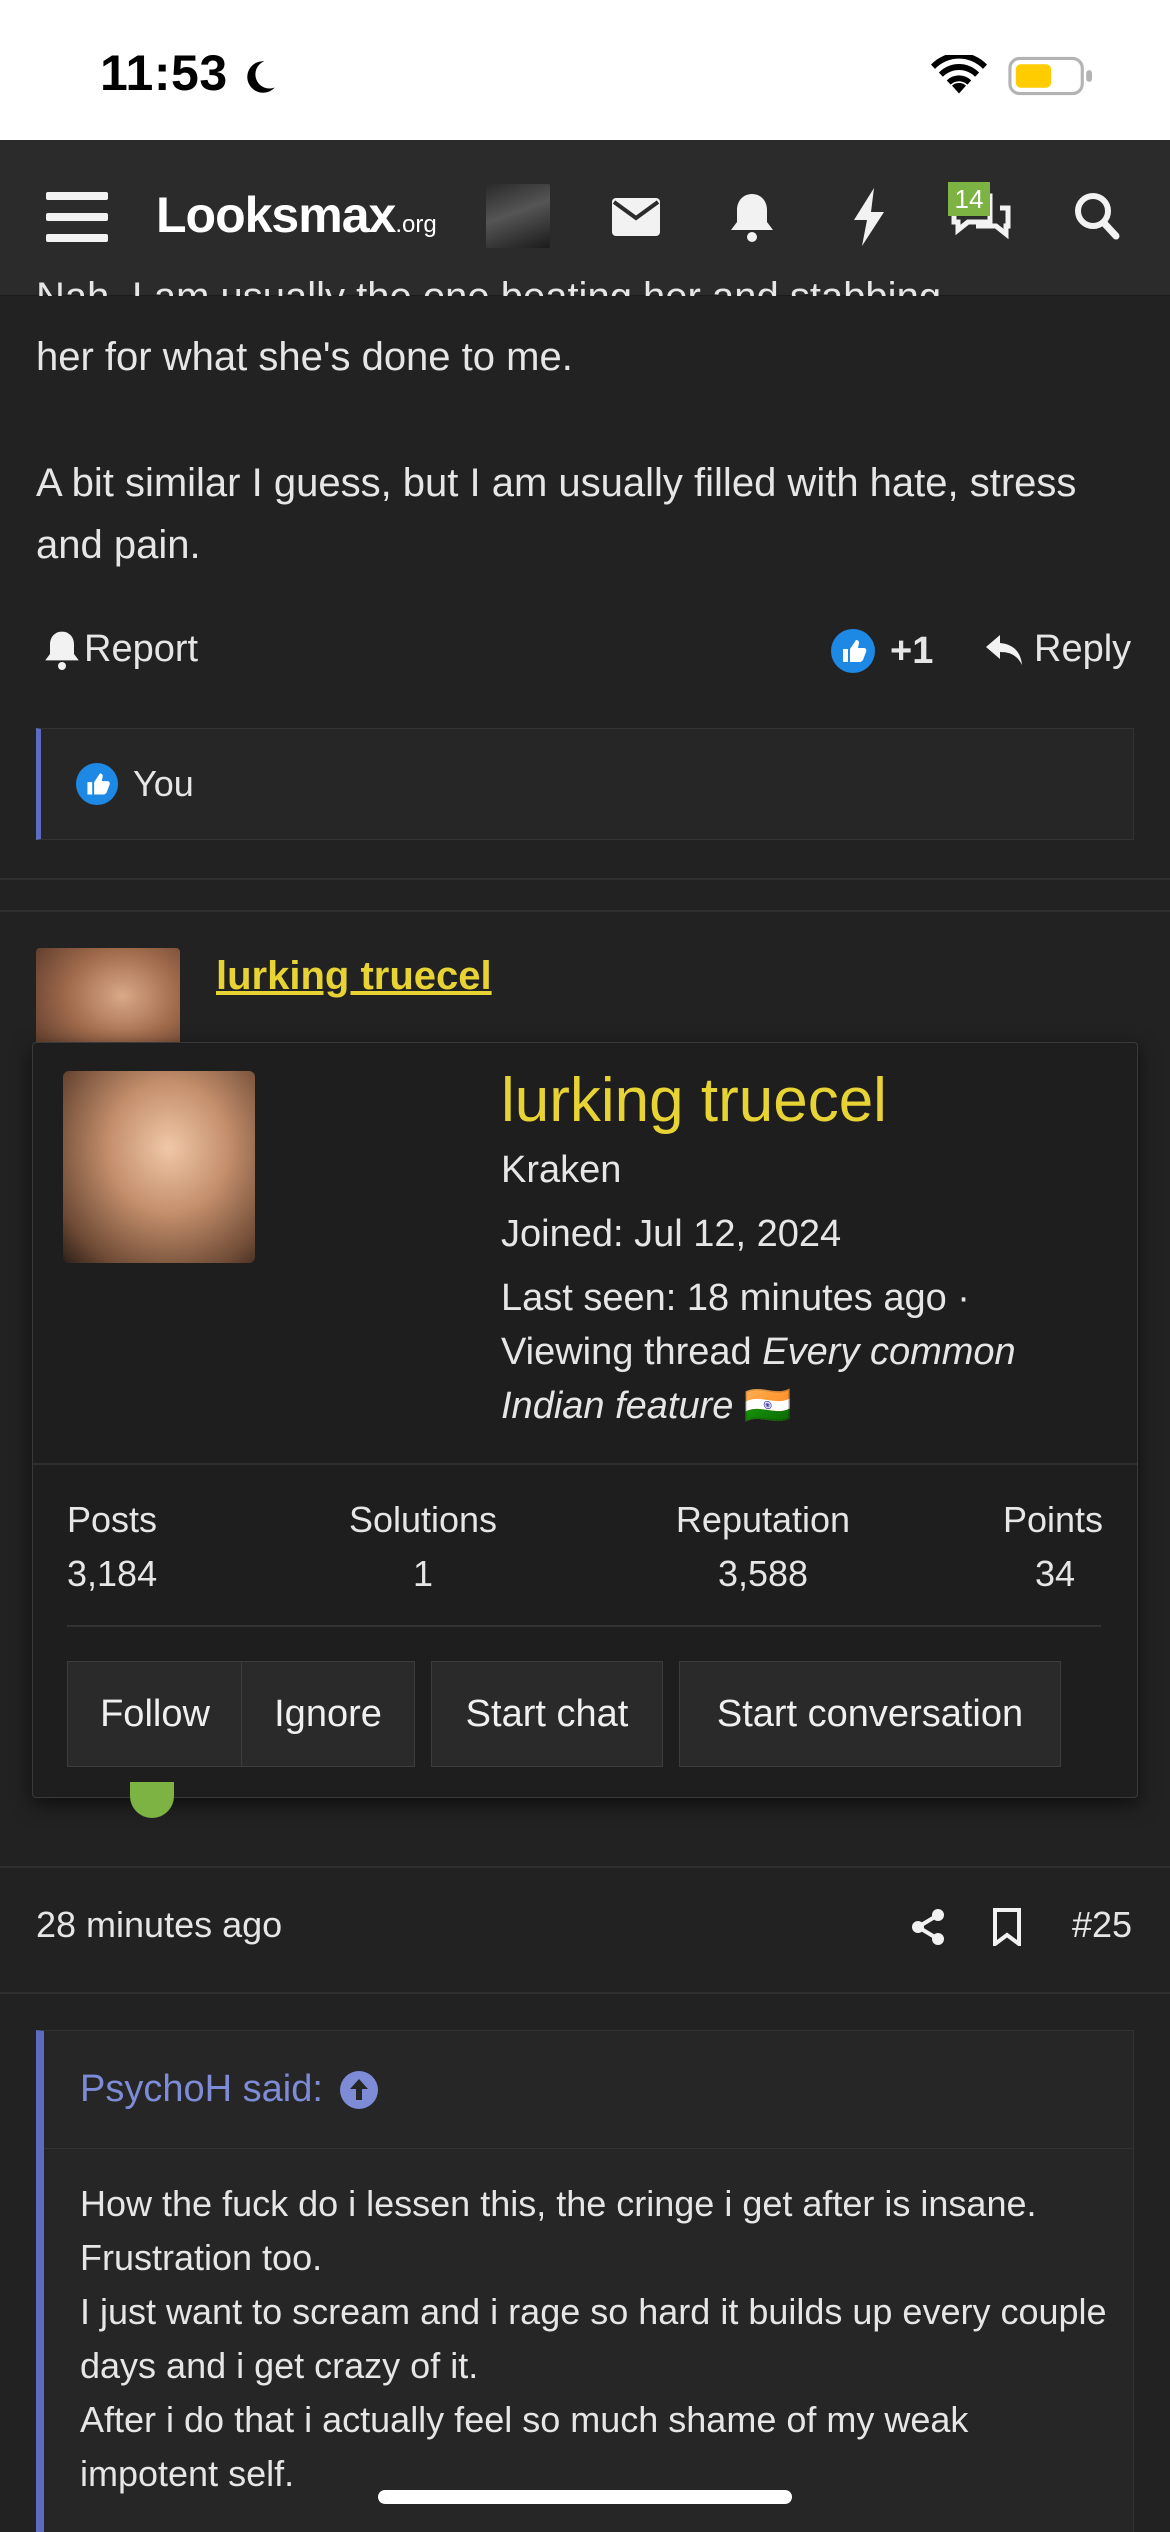 The height and width of the screenshot is (2532, 1170). I want to click on status-bar: 11:53, so click(585, 70).